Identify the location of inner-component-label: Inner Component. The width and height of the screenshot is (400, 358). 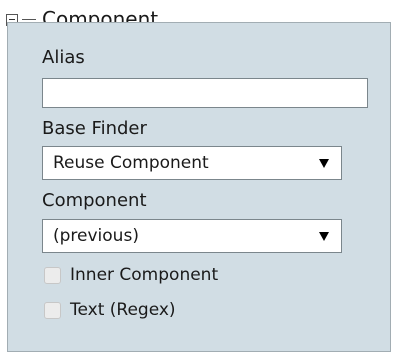
(144, 275).